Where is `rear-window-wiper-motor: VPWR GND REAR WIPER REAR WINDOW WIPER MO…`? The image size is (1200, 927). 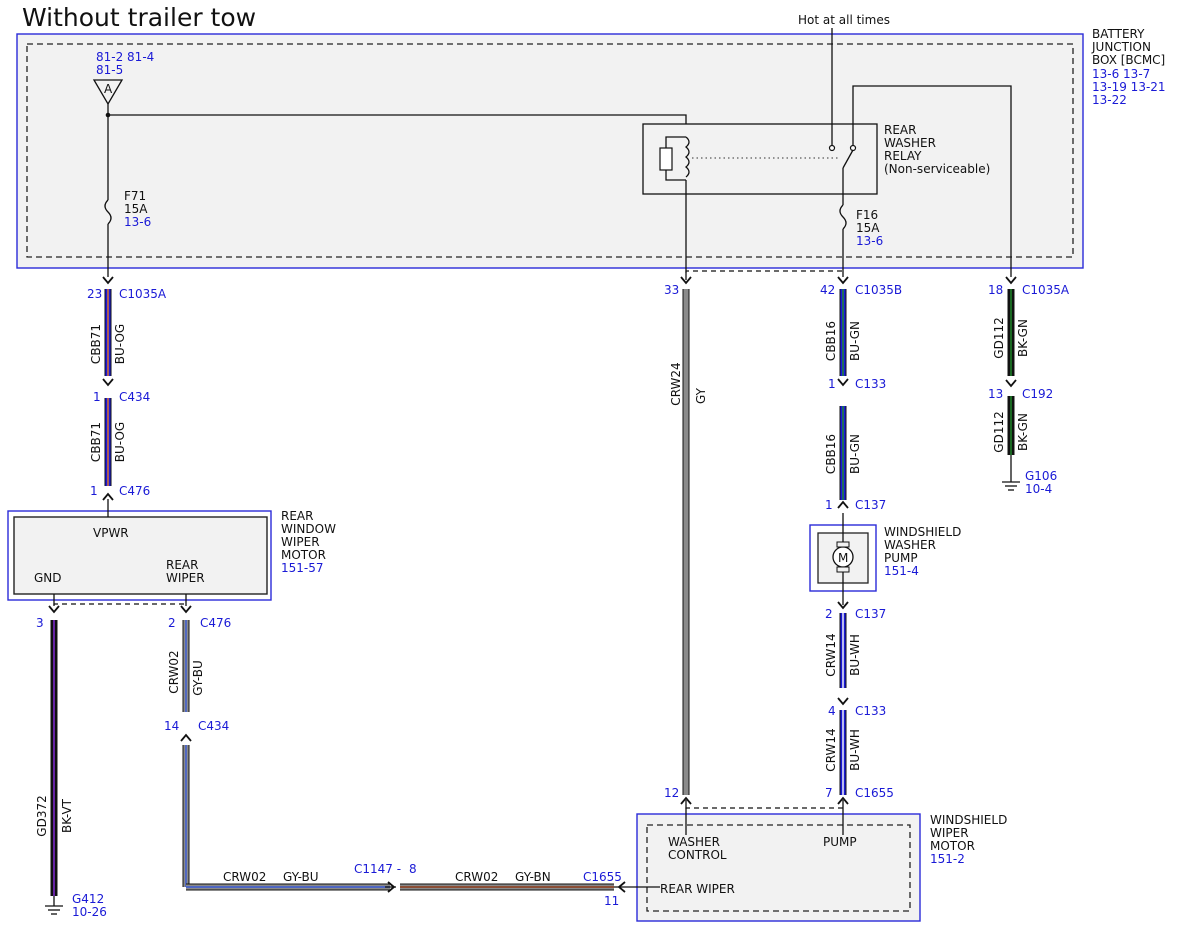
rear-window-wiper-motor: VPWR GND REAR WIPER REAR WINDOW WIPER MO… is located at coordinates (171, 555).